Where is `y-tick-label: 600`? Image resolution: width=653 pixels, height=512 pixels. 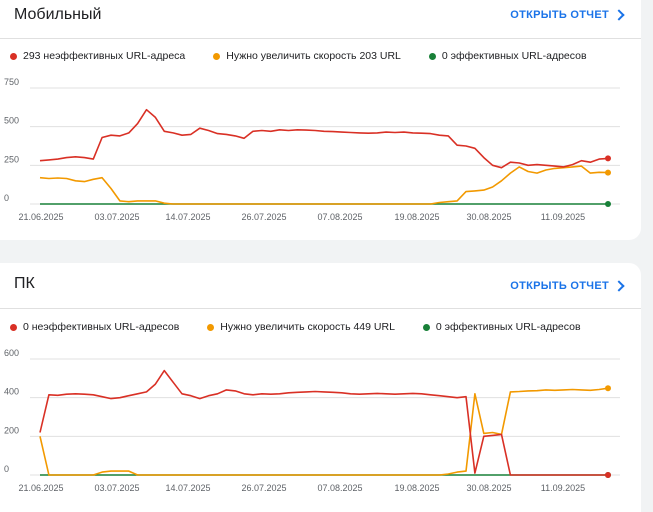 y-tick-label: 600 is located at coordinates (11, 353).